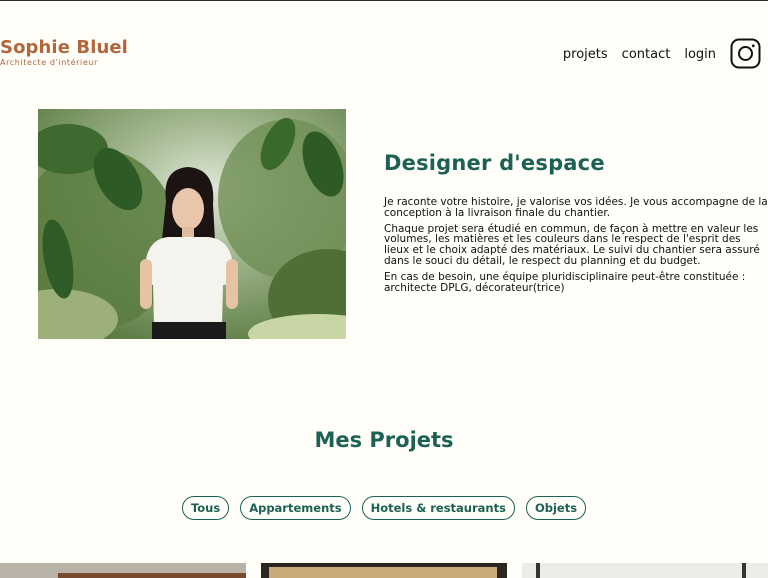 This screenshot has width=768, height=578. What do you see at coordinates (49, 62) in the screenshot?
I see `logo-subtitle: Architecte d'intérieur` at bounding box center [49, 62].